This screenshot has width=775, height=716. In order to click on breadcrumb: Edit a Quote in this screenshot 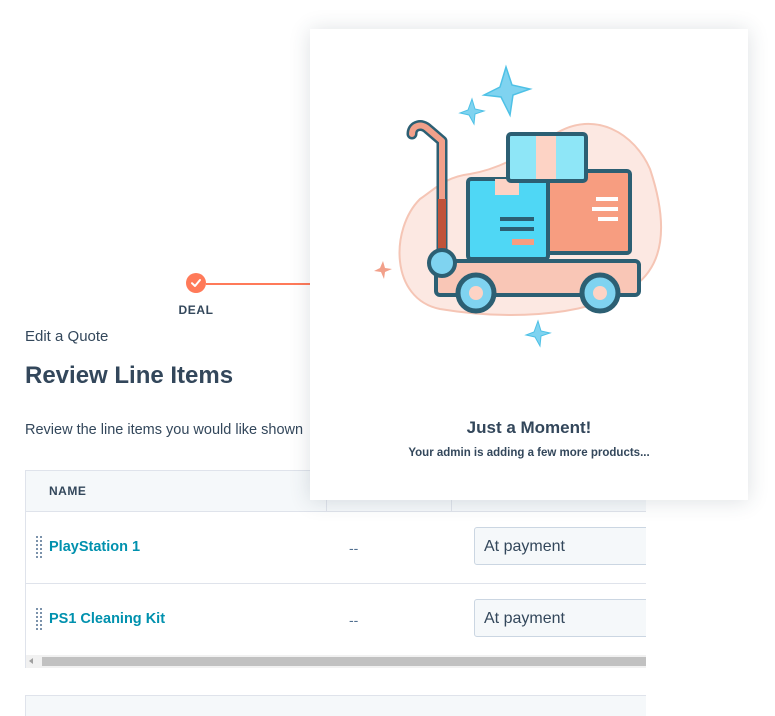, I will do `click(67, 336)`.